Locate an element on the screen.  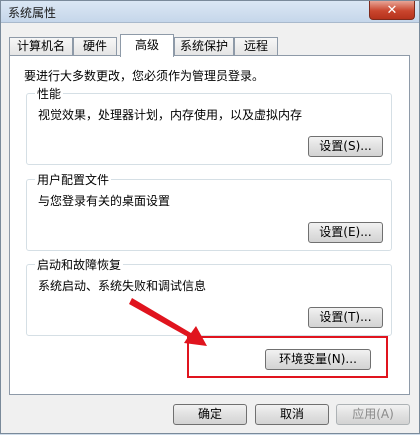
tab-hardware: 硬件 is located at coordinates (95, 46).